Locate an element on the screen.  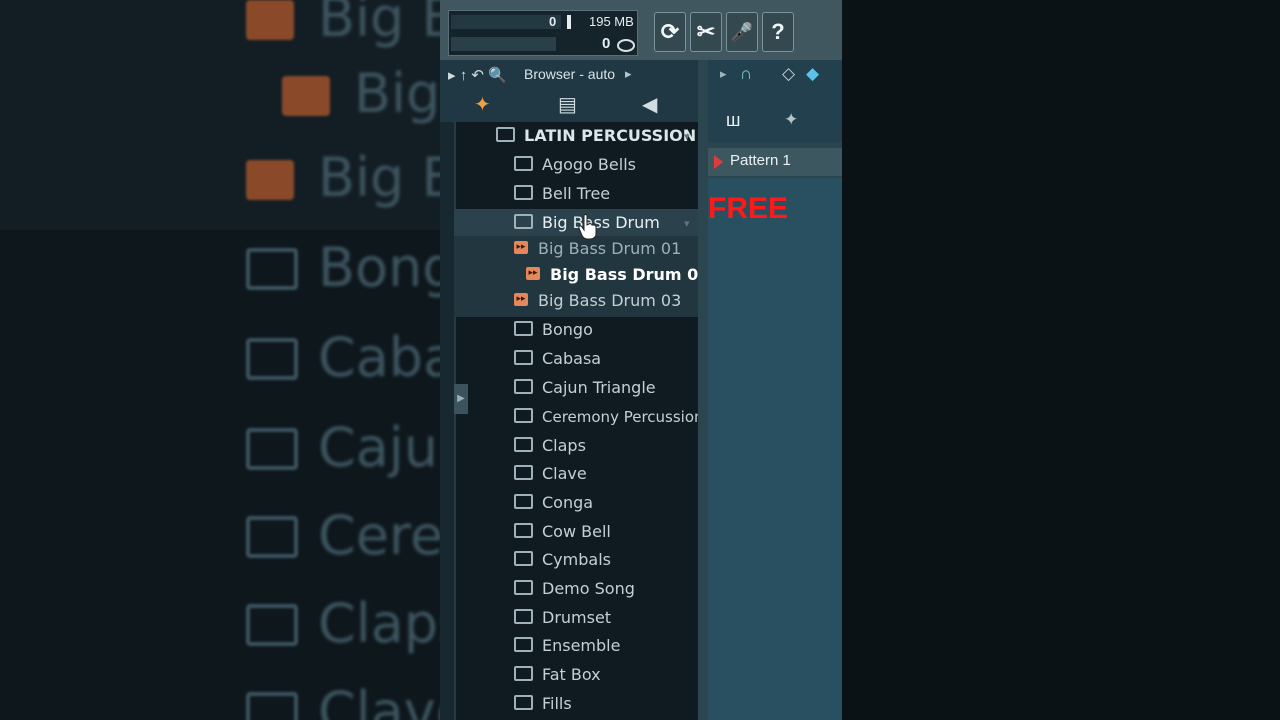
pattern-selector: Pattern 1 is located at coordinates (775, 162).